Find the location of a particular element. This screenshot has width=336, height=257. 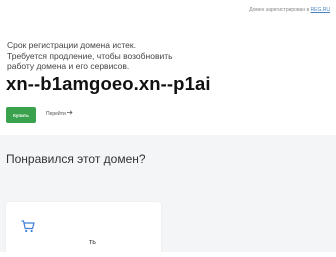

offer-heading: Понравился этот домен? is located at coordinates (76, 159).